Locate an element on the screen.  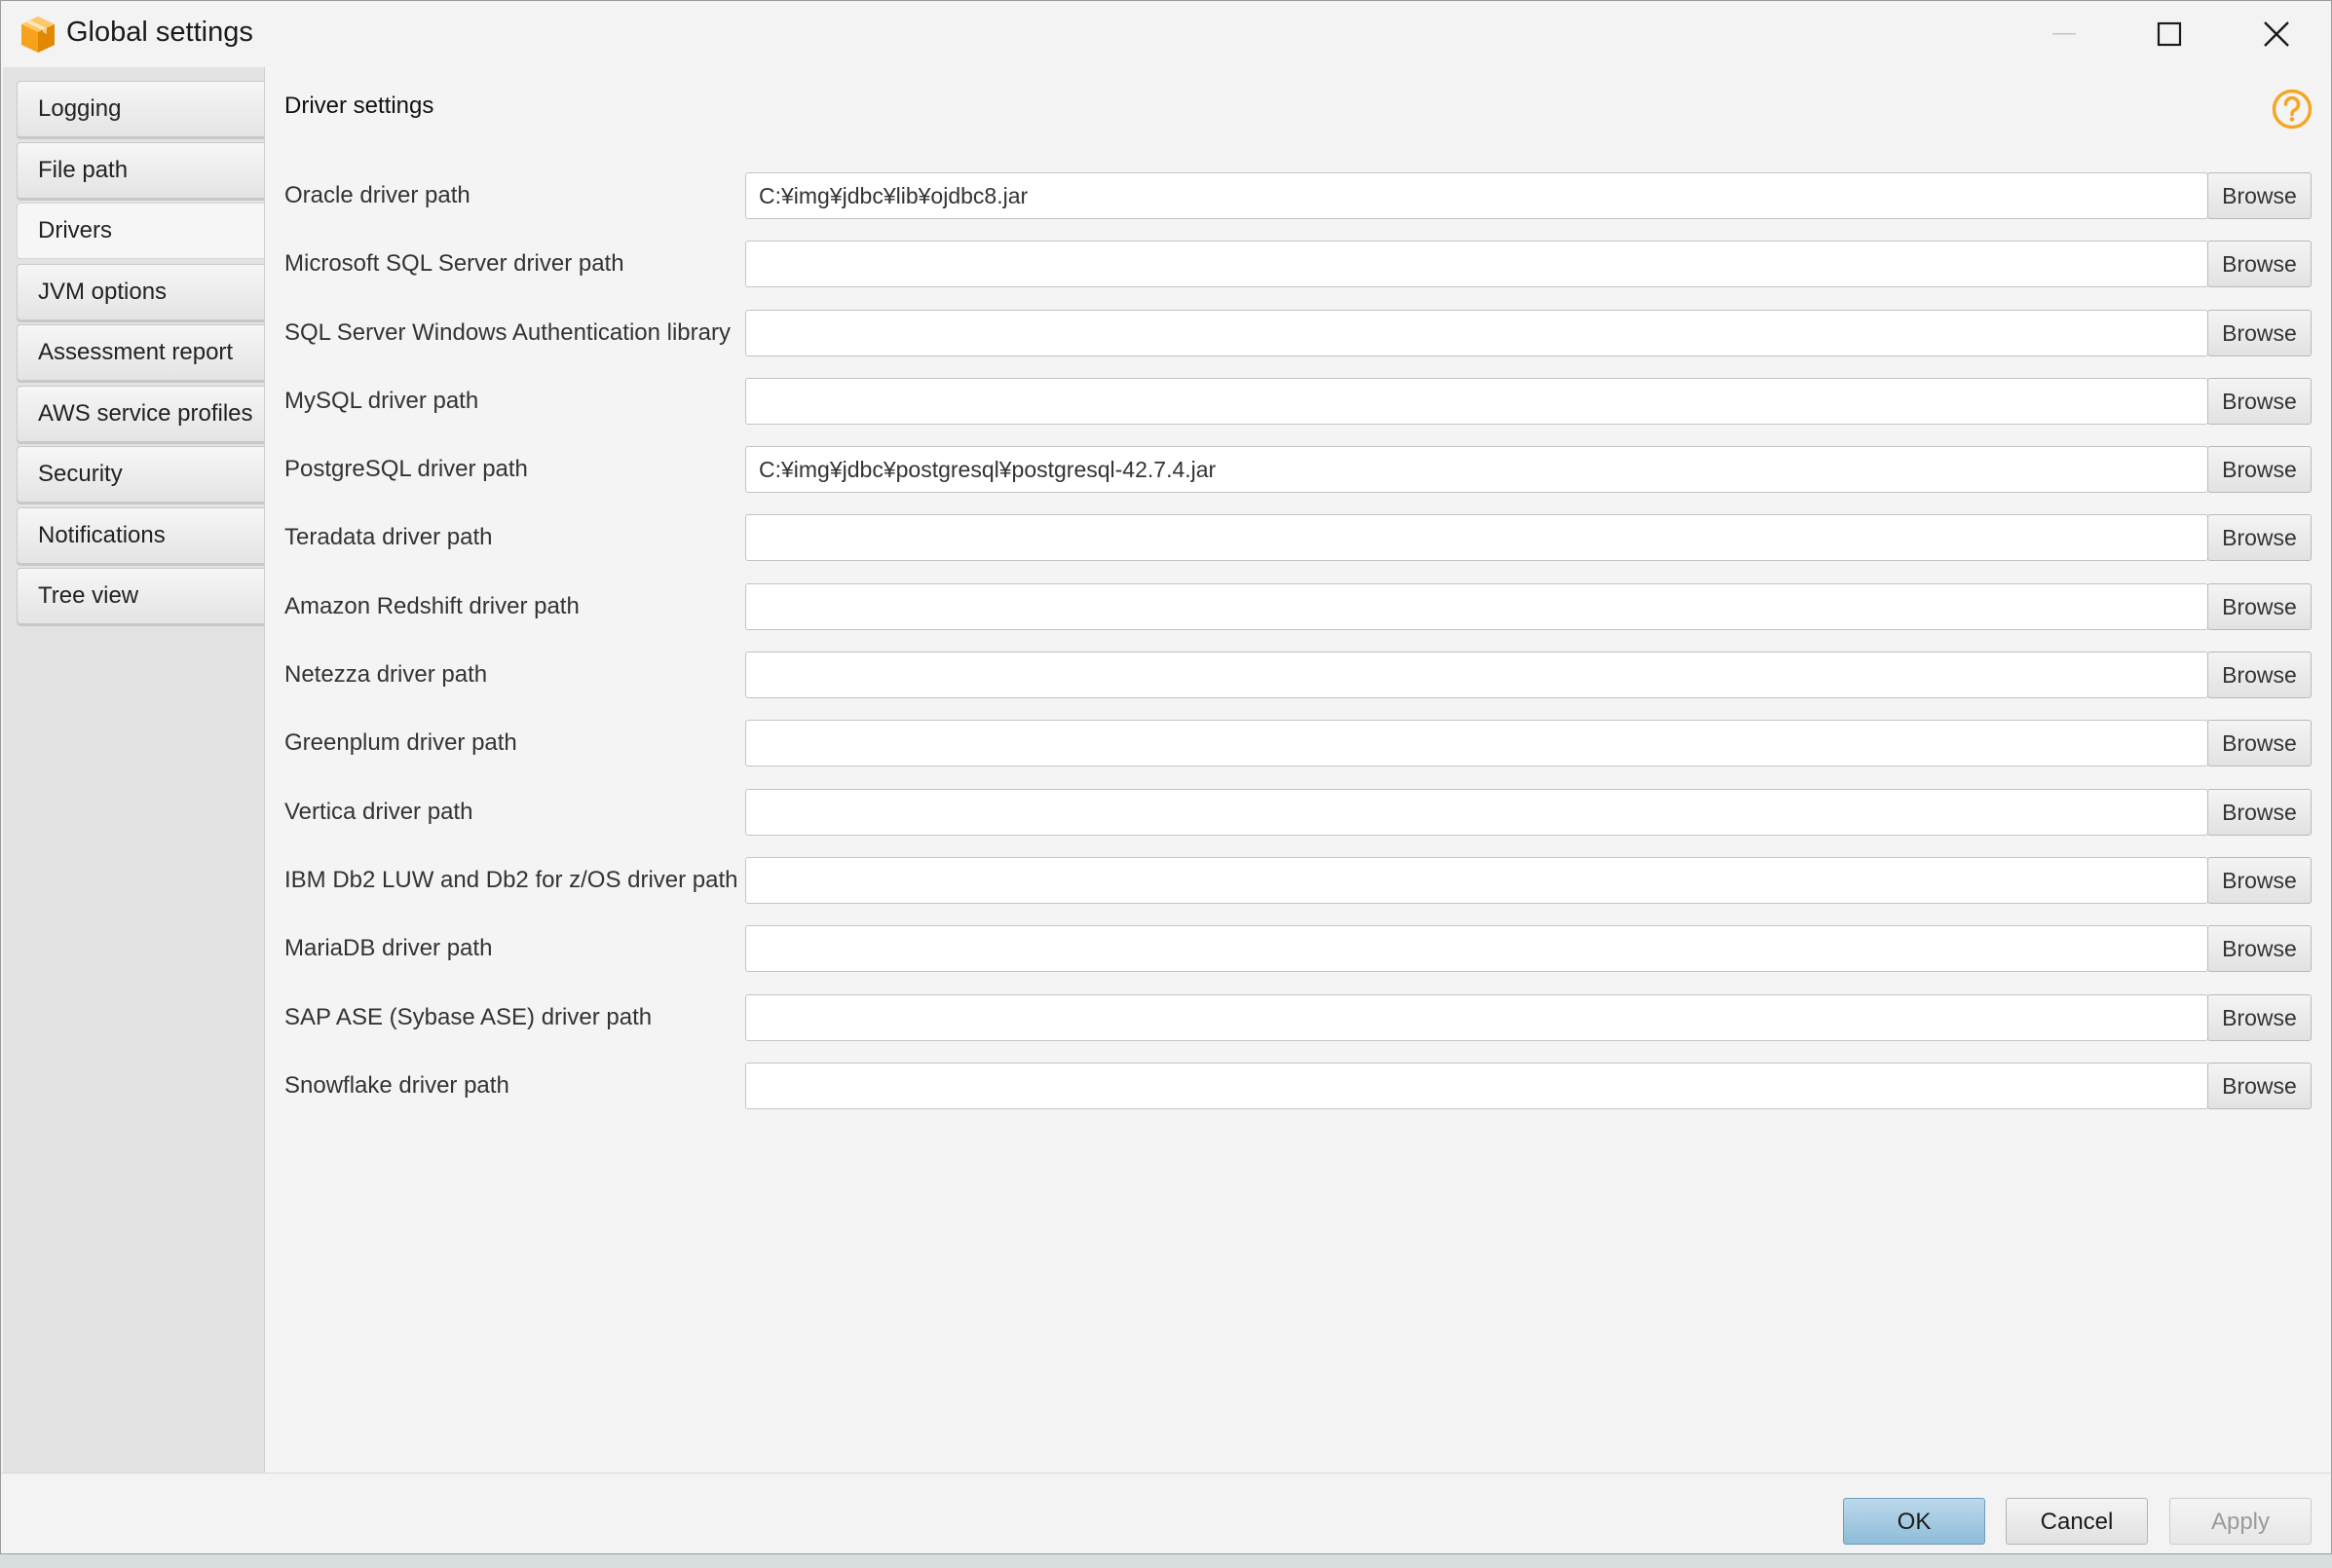
sap-ase-browse-button: Browse is located at coordinates (2259, 1017).